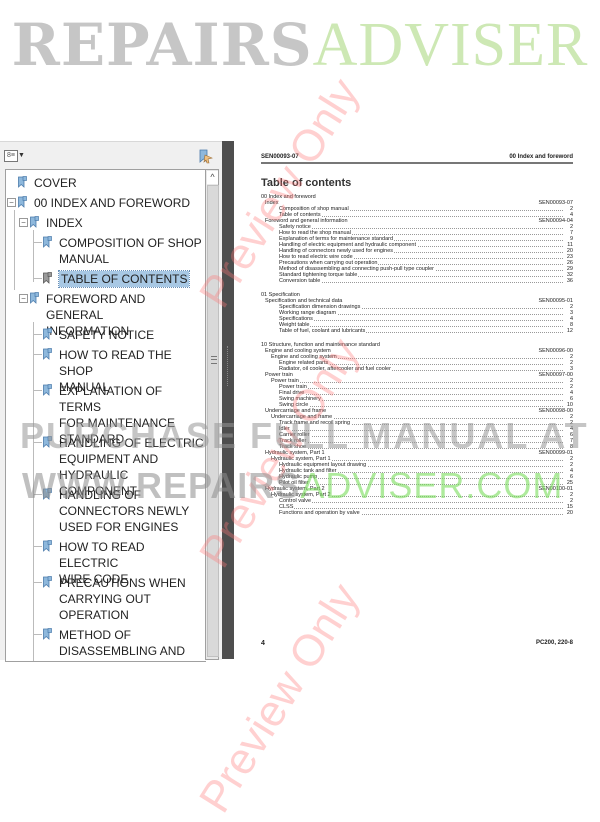 The height and width of the screenshot is (822, 600). I want to click on toc-entry: 36 Conversion table, so click(417, 281).